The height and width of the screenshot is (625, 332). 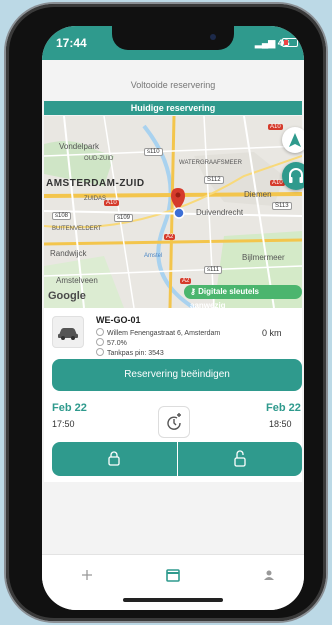 I want to click on car-thumbnail, so click(x=68, y=332).